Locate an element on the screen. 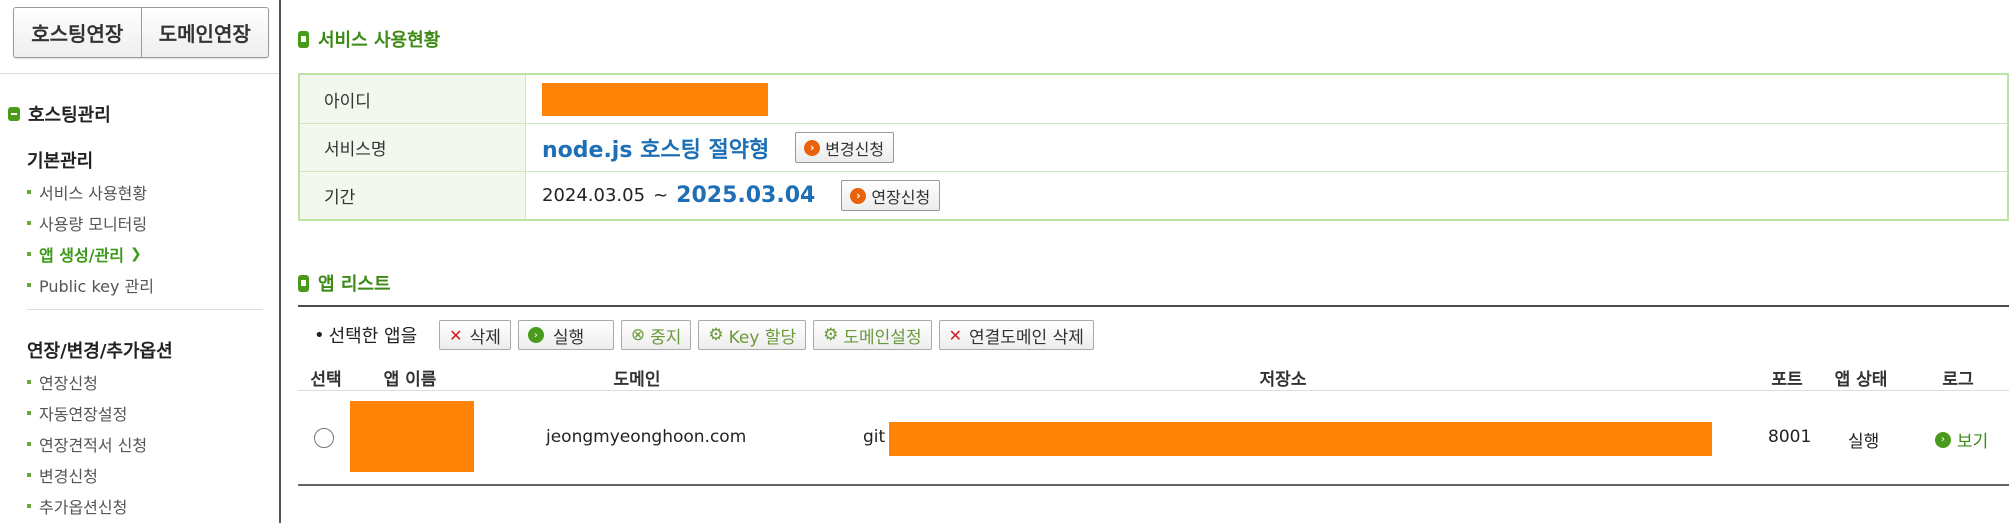  service-label: 서비스명 is located at coordinates (413, 147).